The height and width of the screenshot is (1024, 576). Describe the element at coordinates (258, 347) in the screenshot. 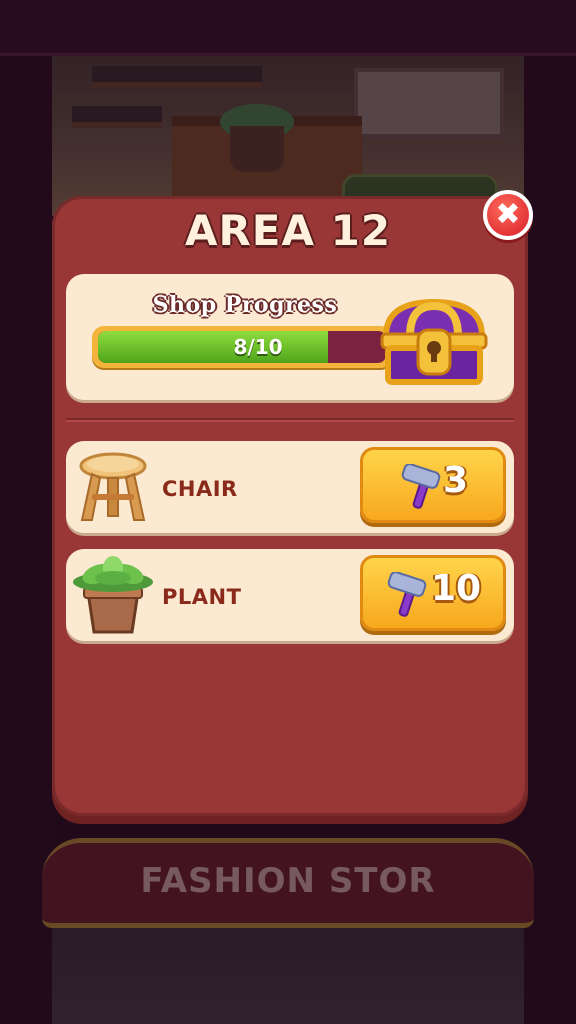

I see `progress-text: 8/10` at that location.